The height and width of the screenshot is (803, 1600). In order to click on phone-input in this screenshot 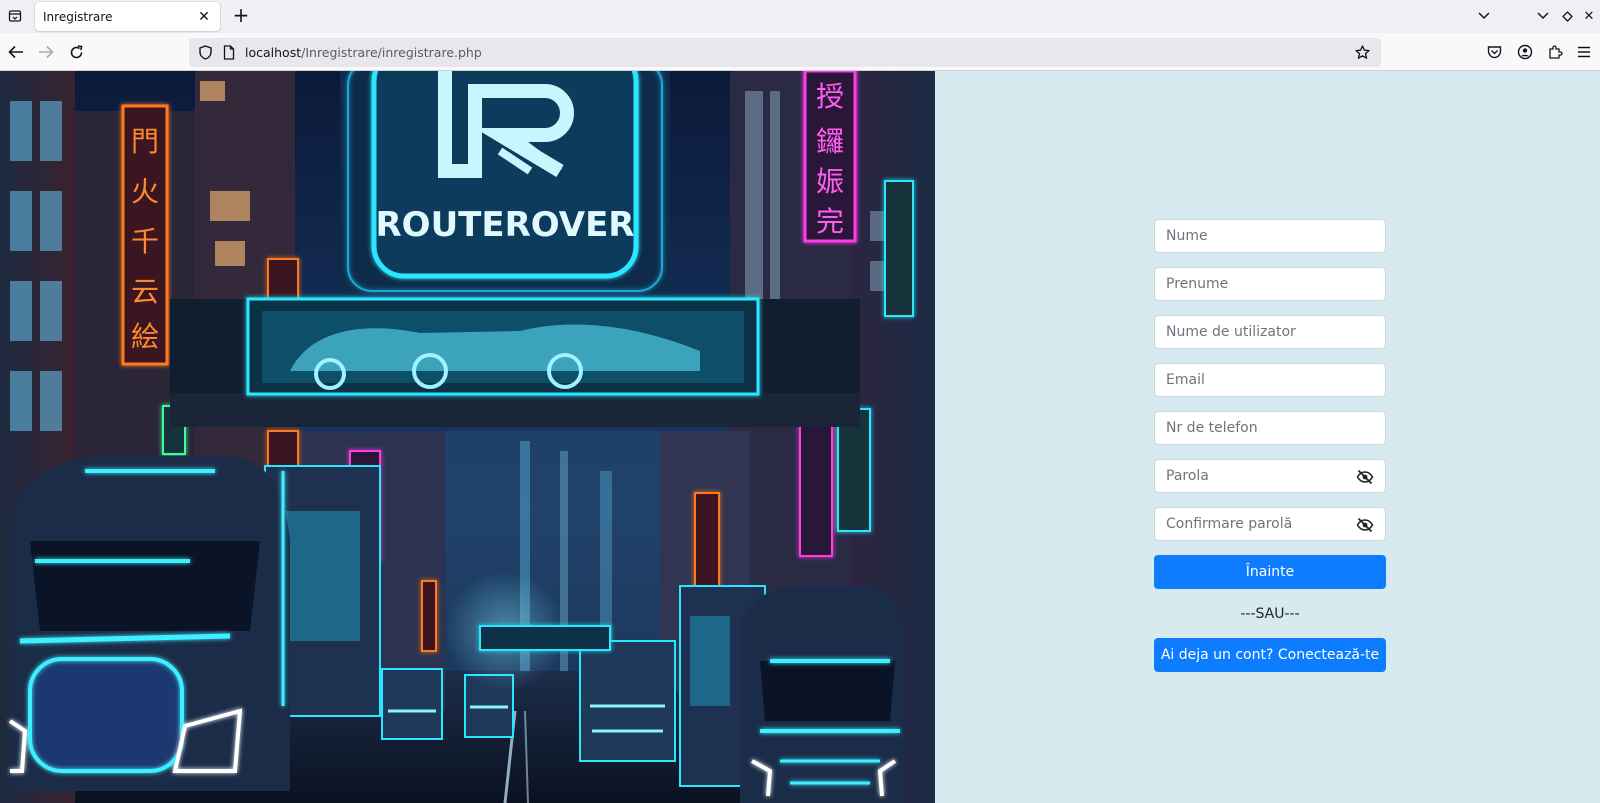, I will do `click(1270, 428)`.